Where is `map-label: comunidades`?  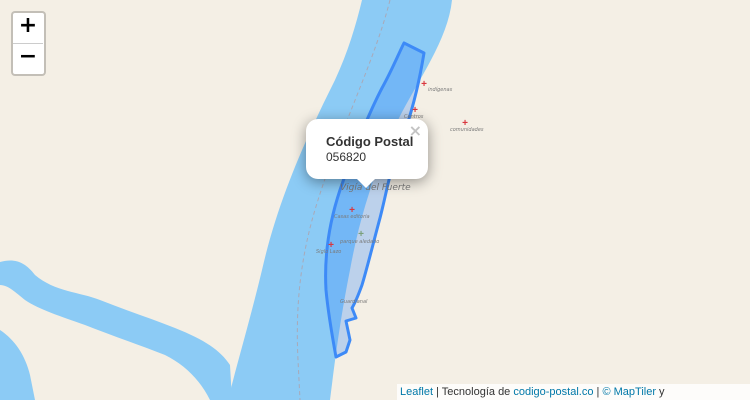 map-label: comunidades is located at coordinates (467, 130).